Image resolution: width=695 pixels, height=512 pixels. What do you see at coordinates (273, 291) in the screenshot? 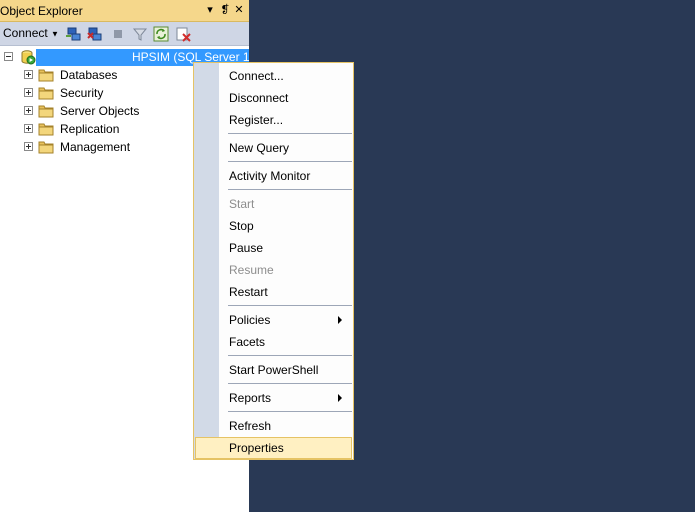
I see `menu-item-restart: Restart` at bounding box center [273, 291].